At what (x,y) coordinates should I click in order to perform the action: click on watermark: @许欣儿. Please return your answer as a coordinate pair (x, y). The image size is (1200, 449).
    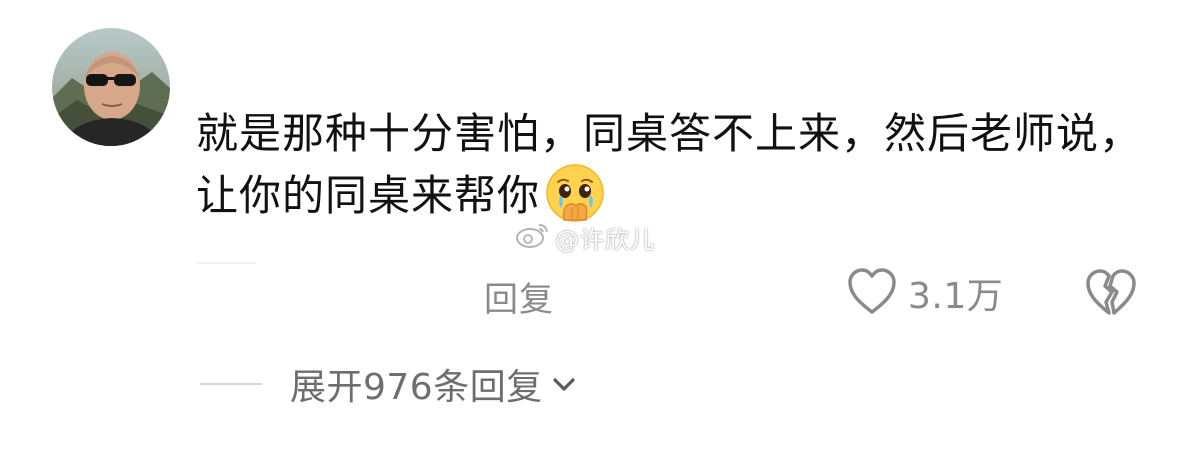
    Looking at the image, I should click on (585, 237).